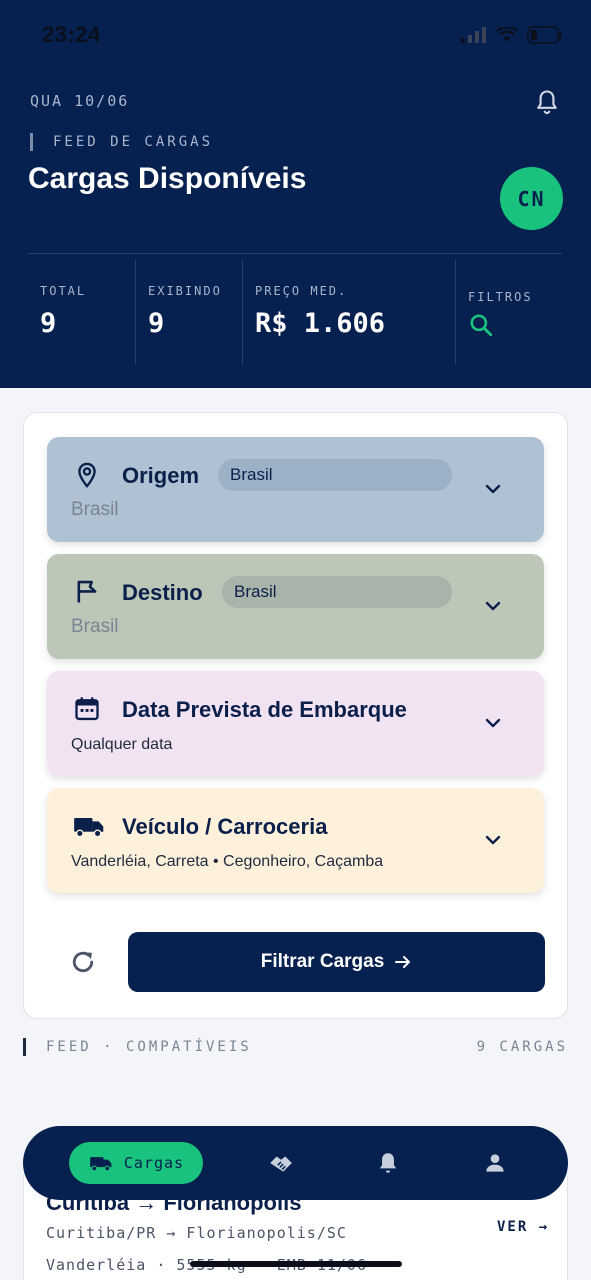 Image resolution: width=591 pixels, height=1280 pixels. Describe the element at coordinates (63, 291) in the screenshot. I see `stat-label: TOTAL` at that location.